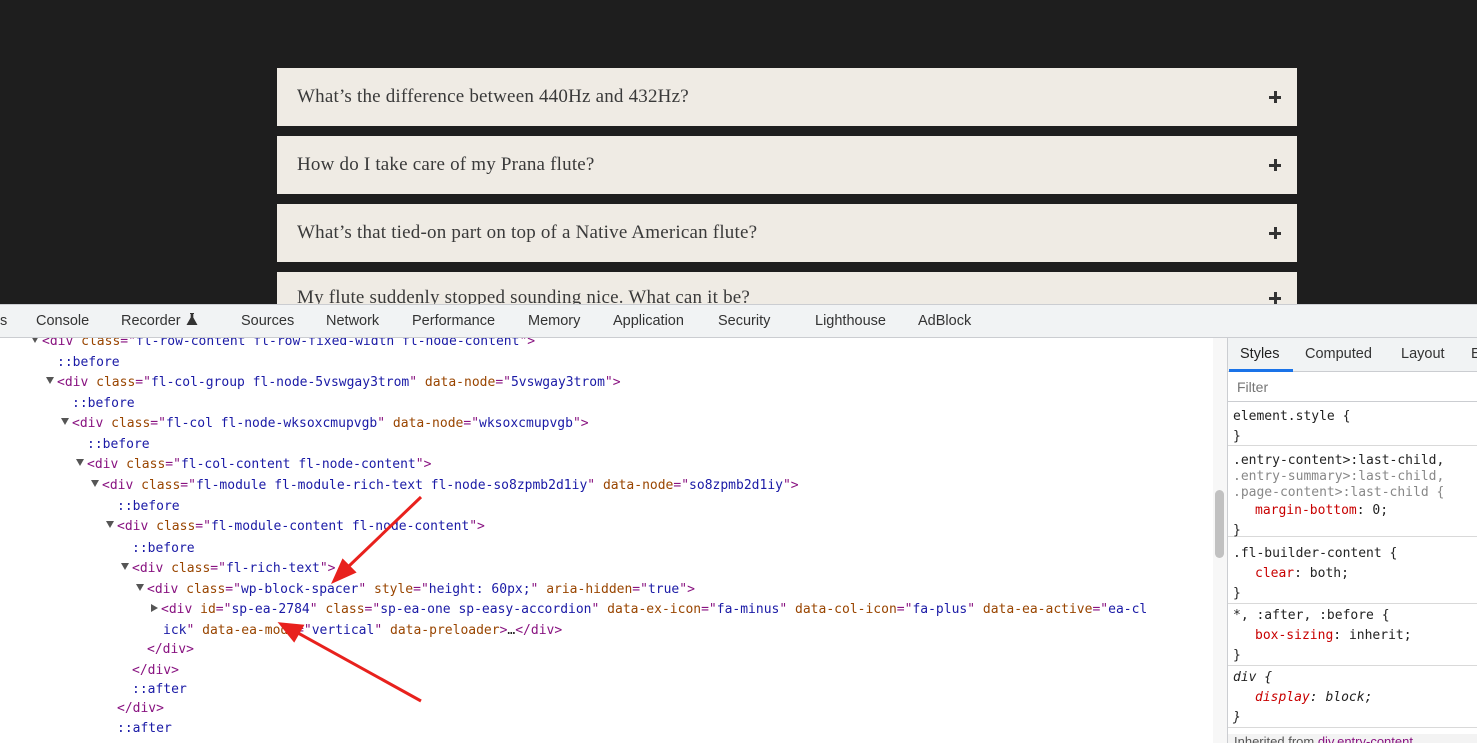 Image resolution: width=1477 pixels, height=743 pixels. Describe the element at coordinates (1352, 387) in the screenshot. I see `styles-filter-input` at that location.